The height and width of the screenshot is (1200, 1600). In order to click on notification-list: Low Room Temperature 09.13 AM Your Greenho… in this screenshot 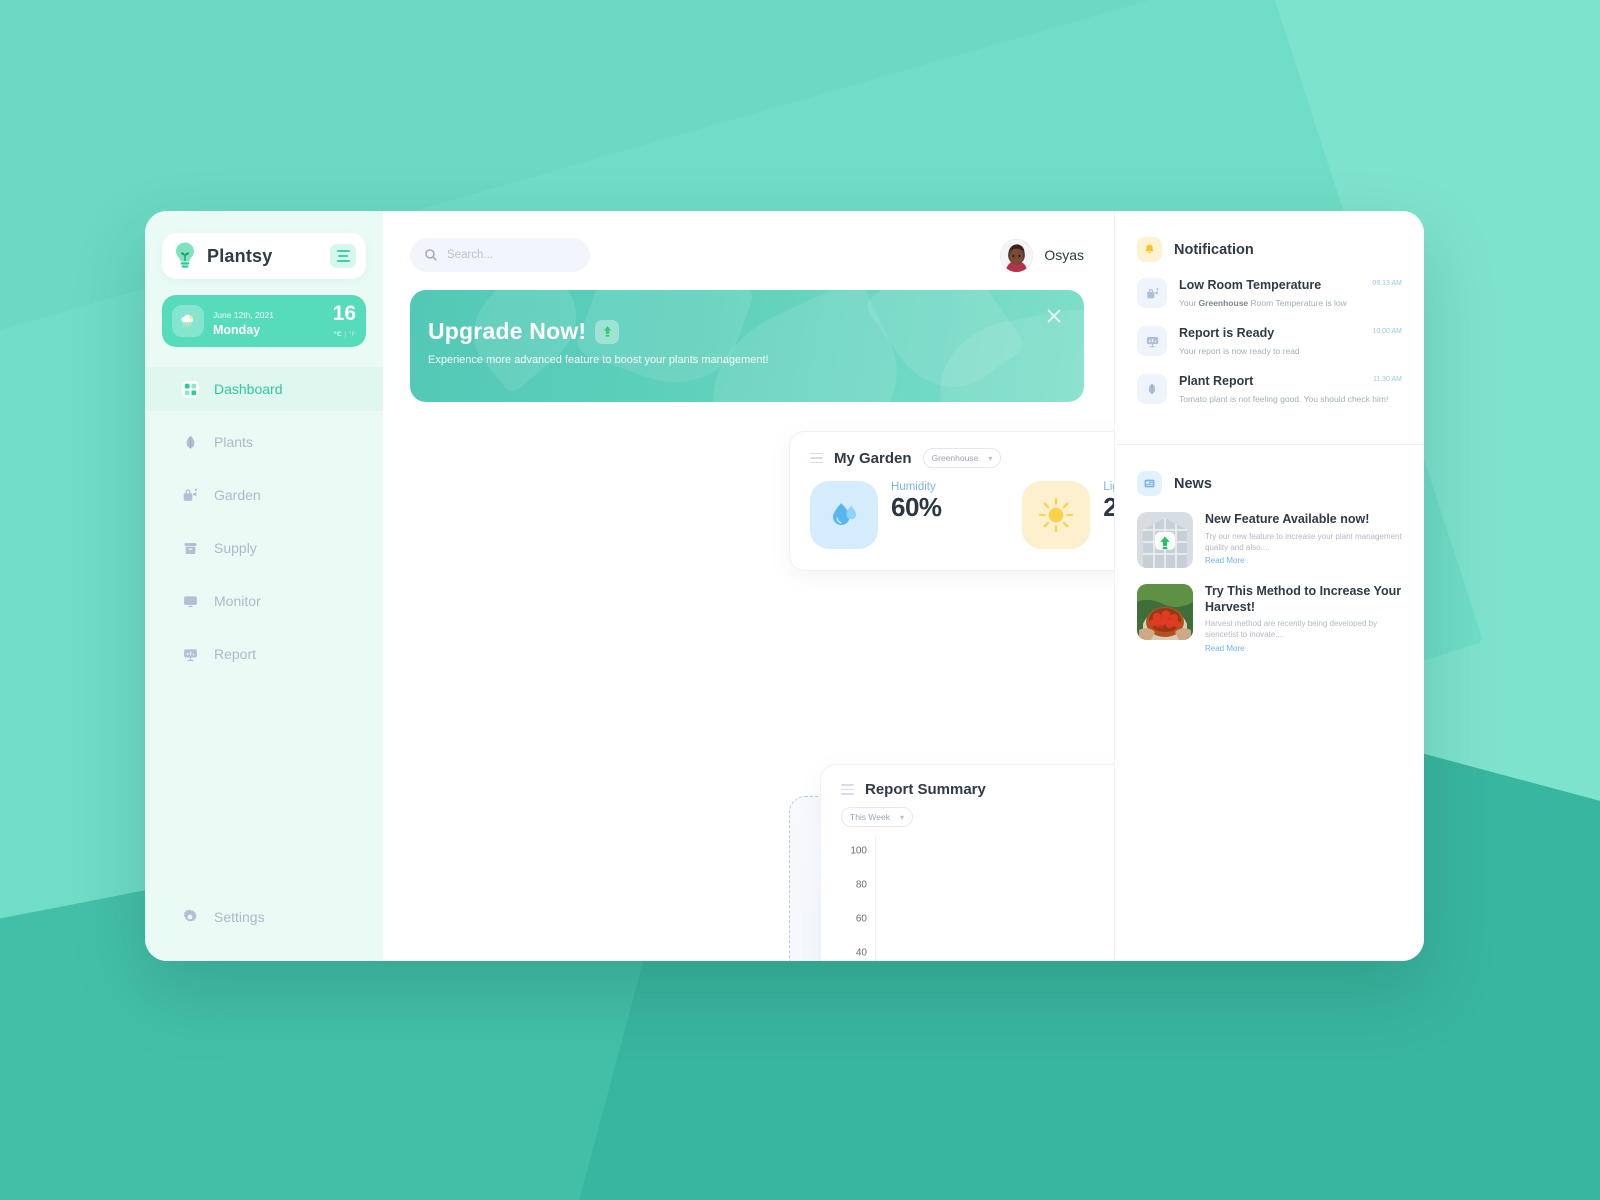, I will do `click(1269, 342)`.